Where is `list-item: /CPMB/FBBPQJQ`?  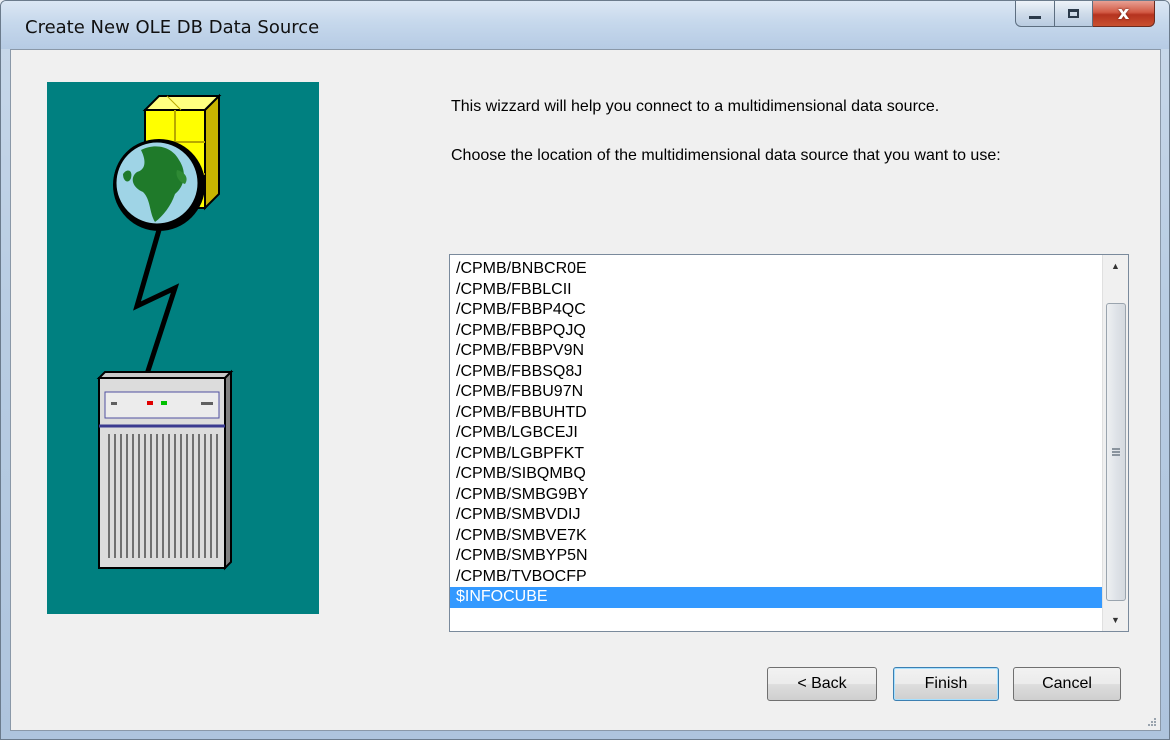 list-item: /CPMB/FBBPQJQ is located at coordinates (776, 331).